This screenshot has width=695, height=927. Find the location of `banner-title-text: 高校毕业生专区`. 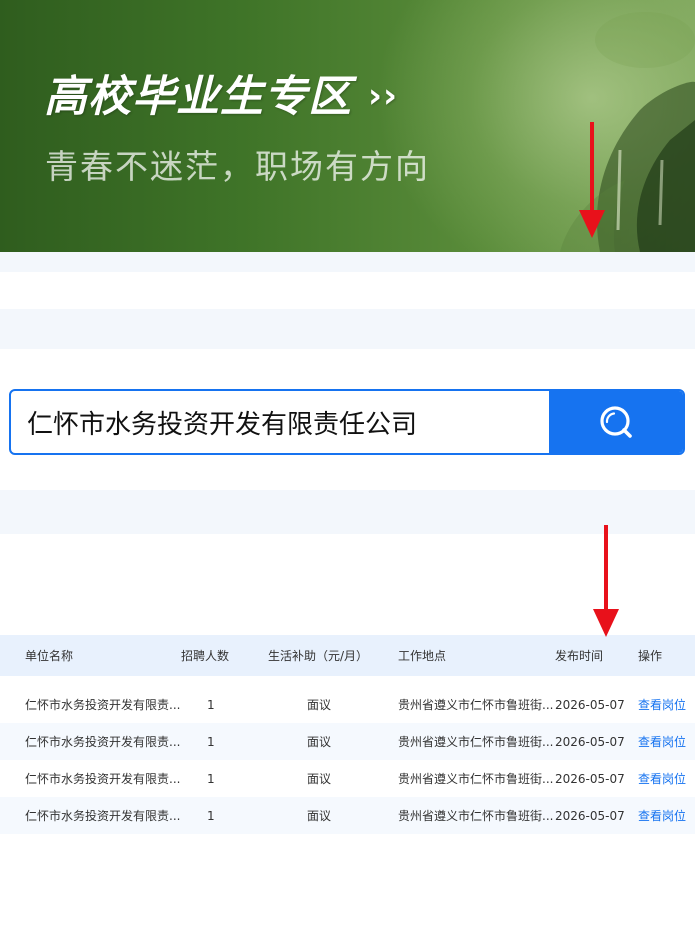

banner-title-text: 高校毕业生专区 is located at coordinates (198, 97).